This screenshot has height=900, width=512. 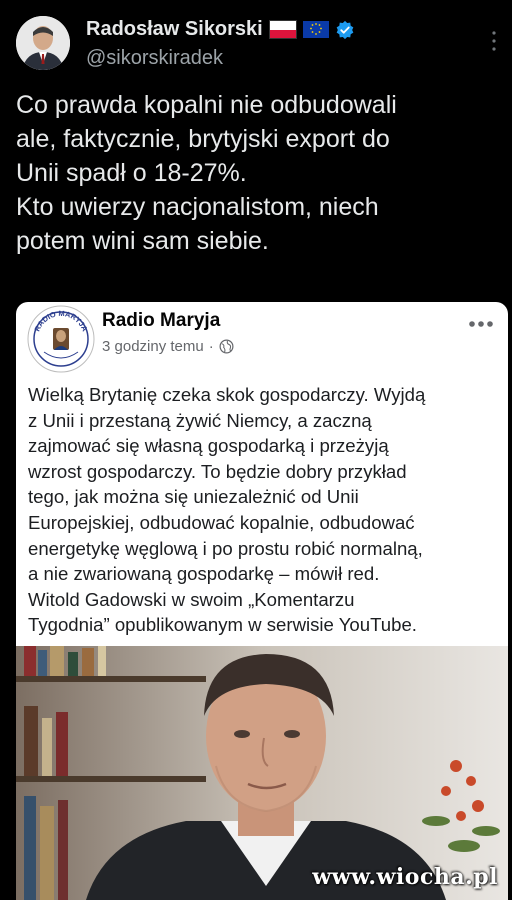 I want to click on tweet-text-line: Kto uwierzy nacjonalistom, niech, so click(x=197, y=207).